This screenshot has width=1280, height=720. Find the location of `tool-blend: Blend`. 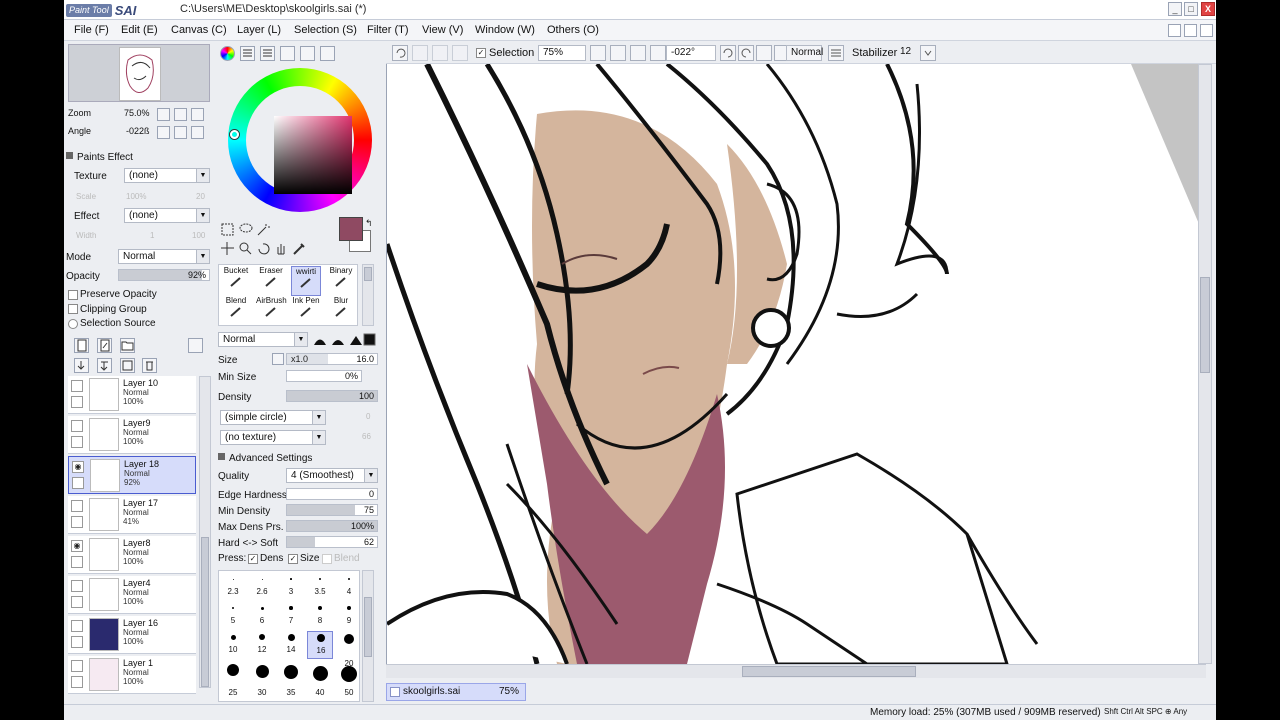

tool-blend: Blend is located at coordinates (236, 311).